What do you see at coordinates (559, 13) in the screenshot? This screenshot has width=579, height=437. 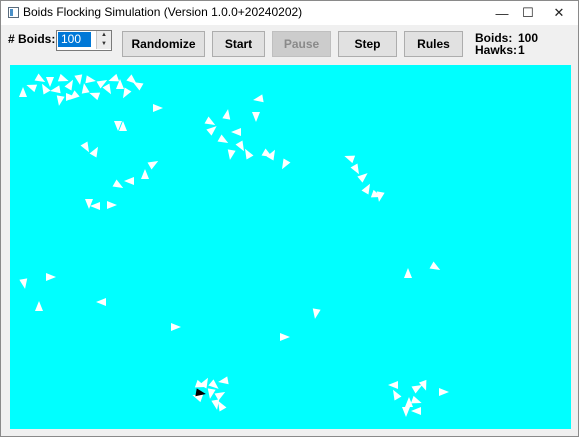 I see `close-button: ✕` at bounding box center [559, 13].